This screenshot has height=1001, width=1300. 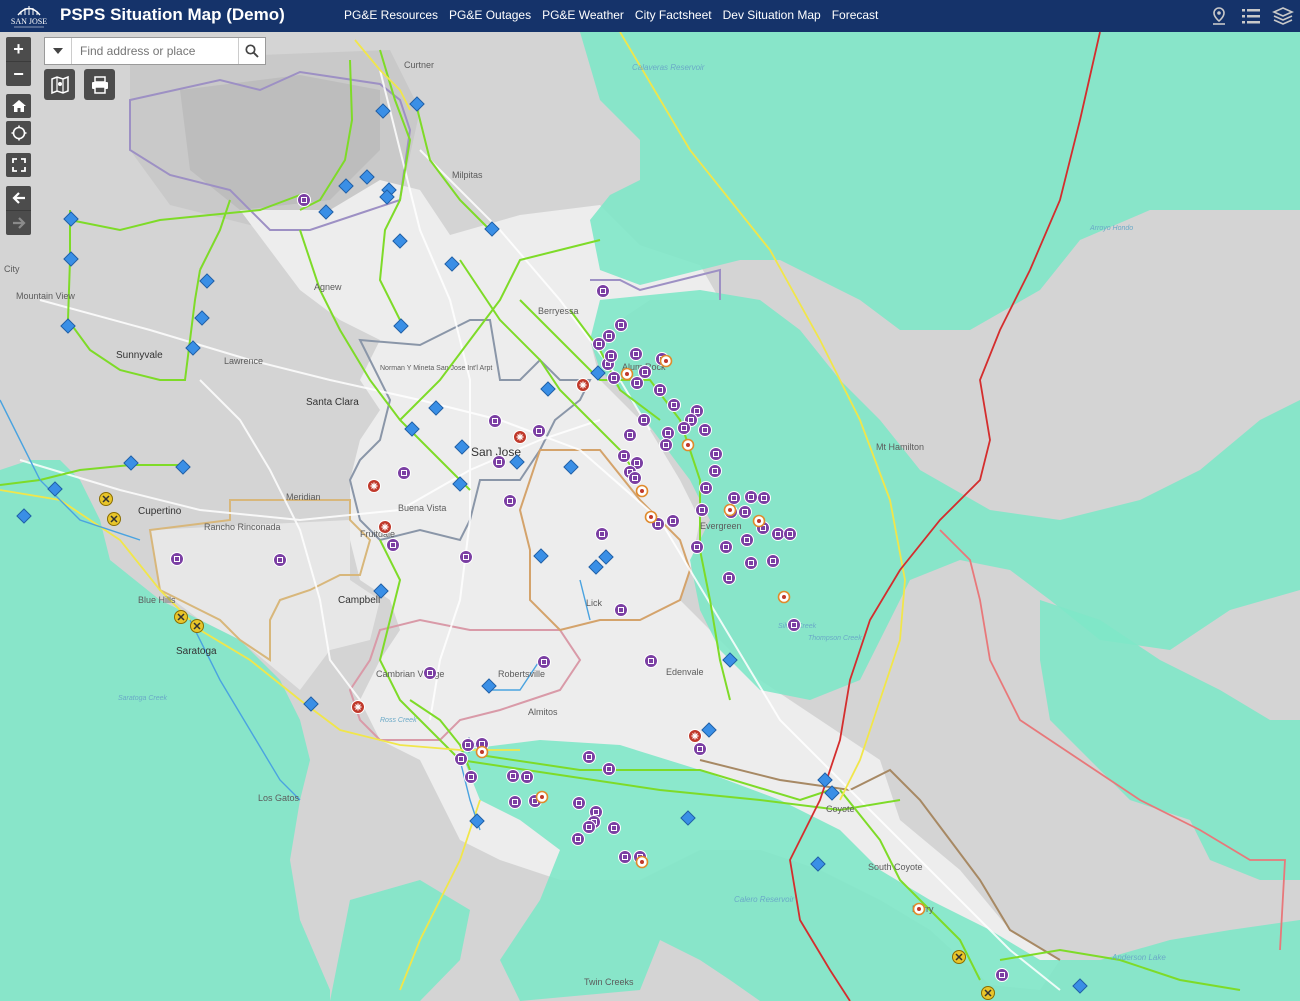 I want to click on nav-dev-situation-map: Dev Situation Map, so click(x=772, y=15).